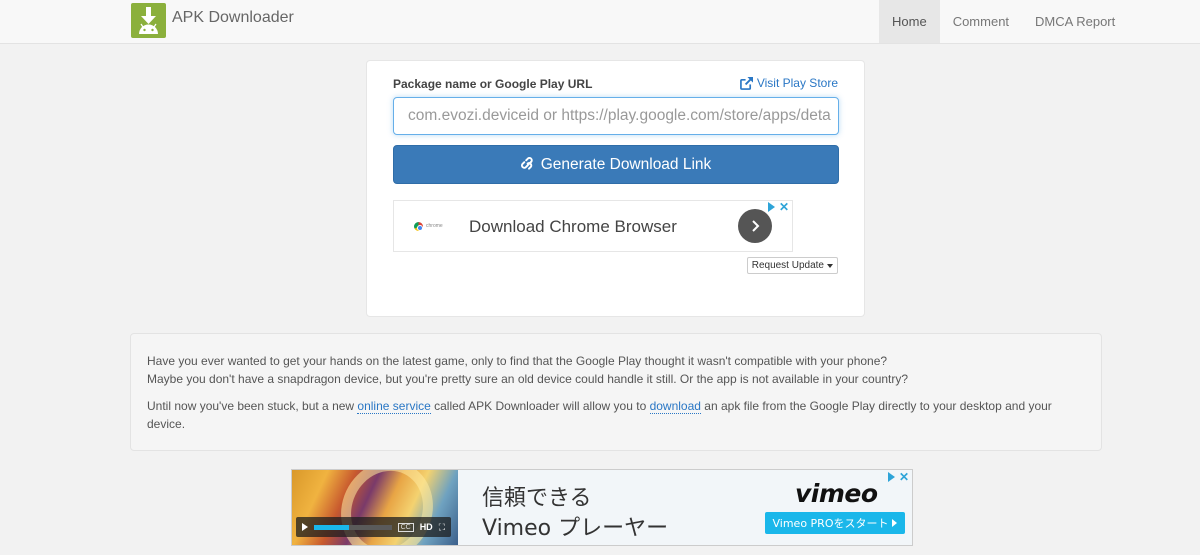 Image resolution: width=1200 pixels, height=555 pixels. What do you see at coordinates (418, 226) in the screenshot?
I see `chrome-logo-icon` at bounding box center [418, 226].